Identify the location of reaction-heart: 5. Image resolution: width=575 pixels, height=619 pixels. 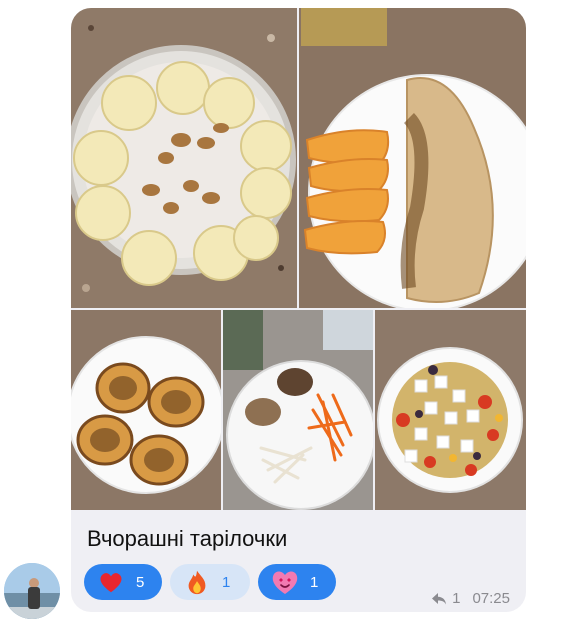
(123, 582).